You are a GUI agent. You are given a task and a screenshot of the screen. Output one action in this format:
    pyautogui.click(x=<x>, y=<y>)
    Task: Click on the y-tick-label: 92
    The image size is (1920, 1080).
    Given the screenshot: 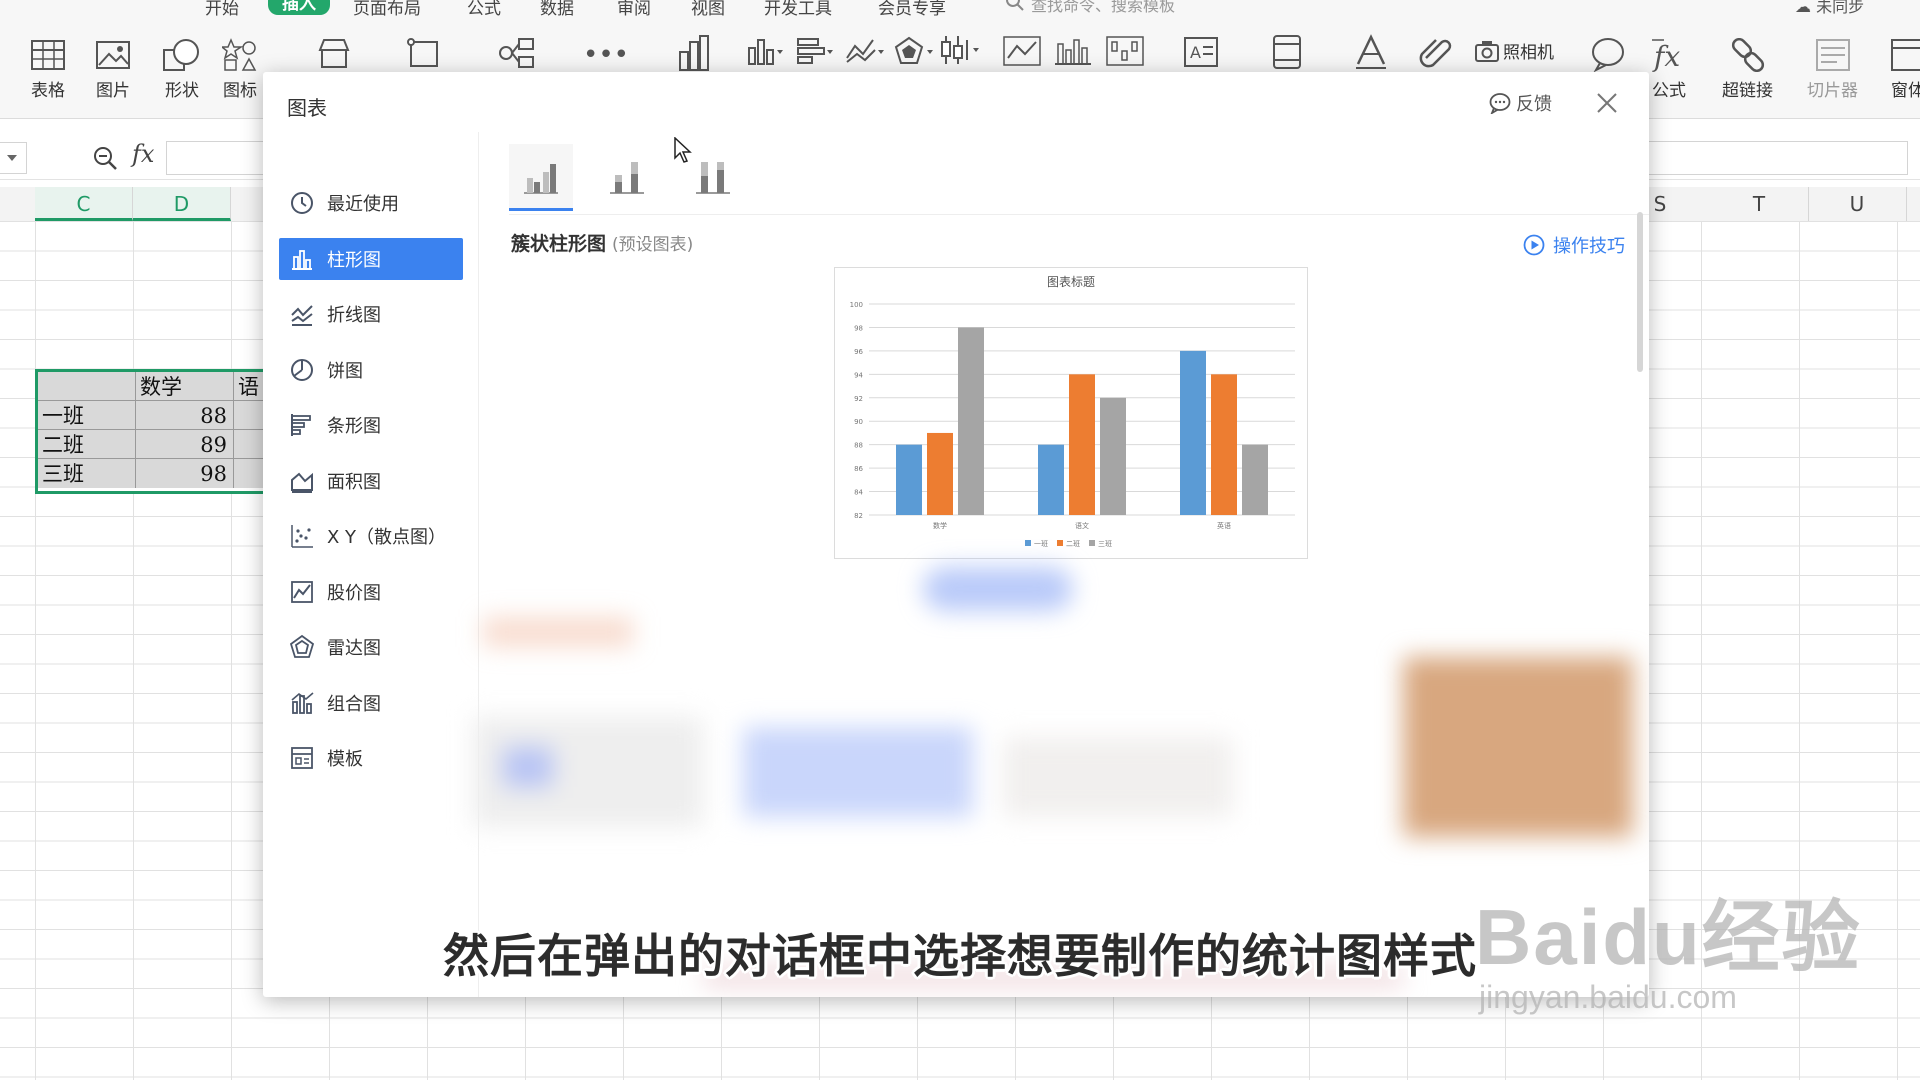 What is the action you would take?
    pyautogui.click(x=858, y=399)
    